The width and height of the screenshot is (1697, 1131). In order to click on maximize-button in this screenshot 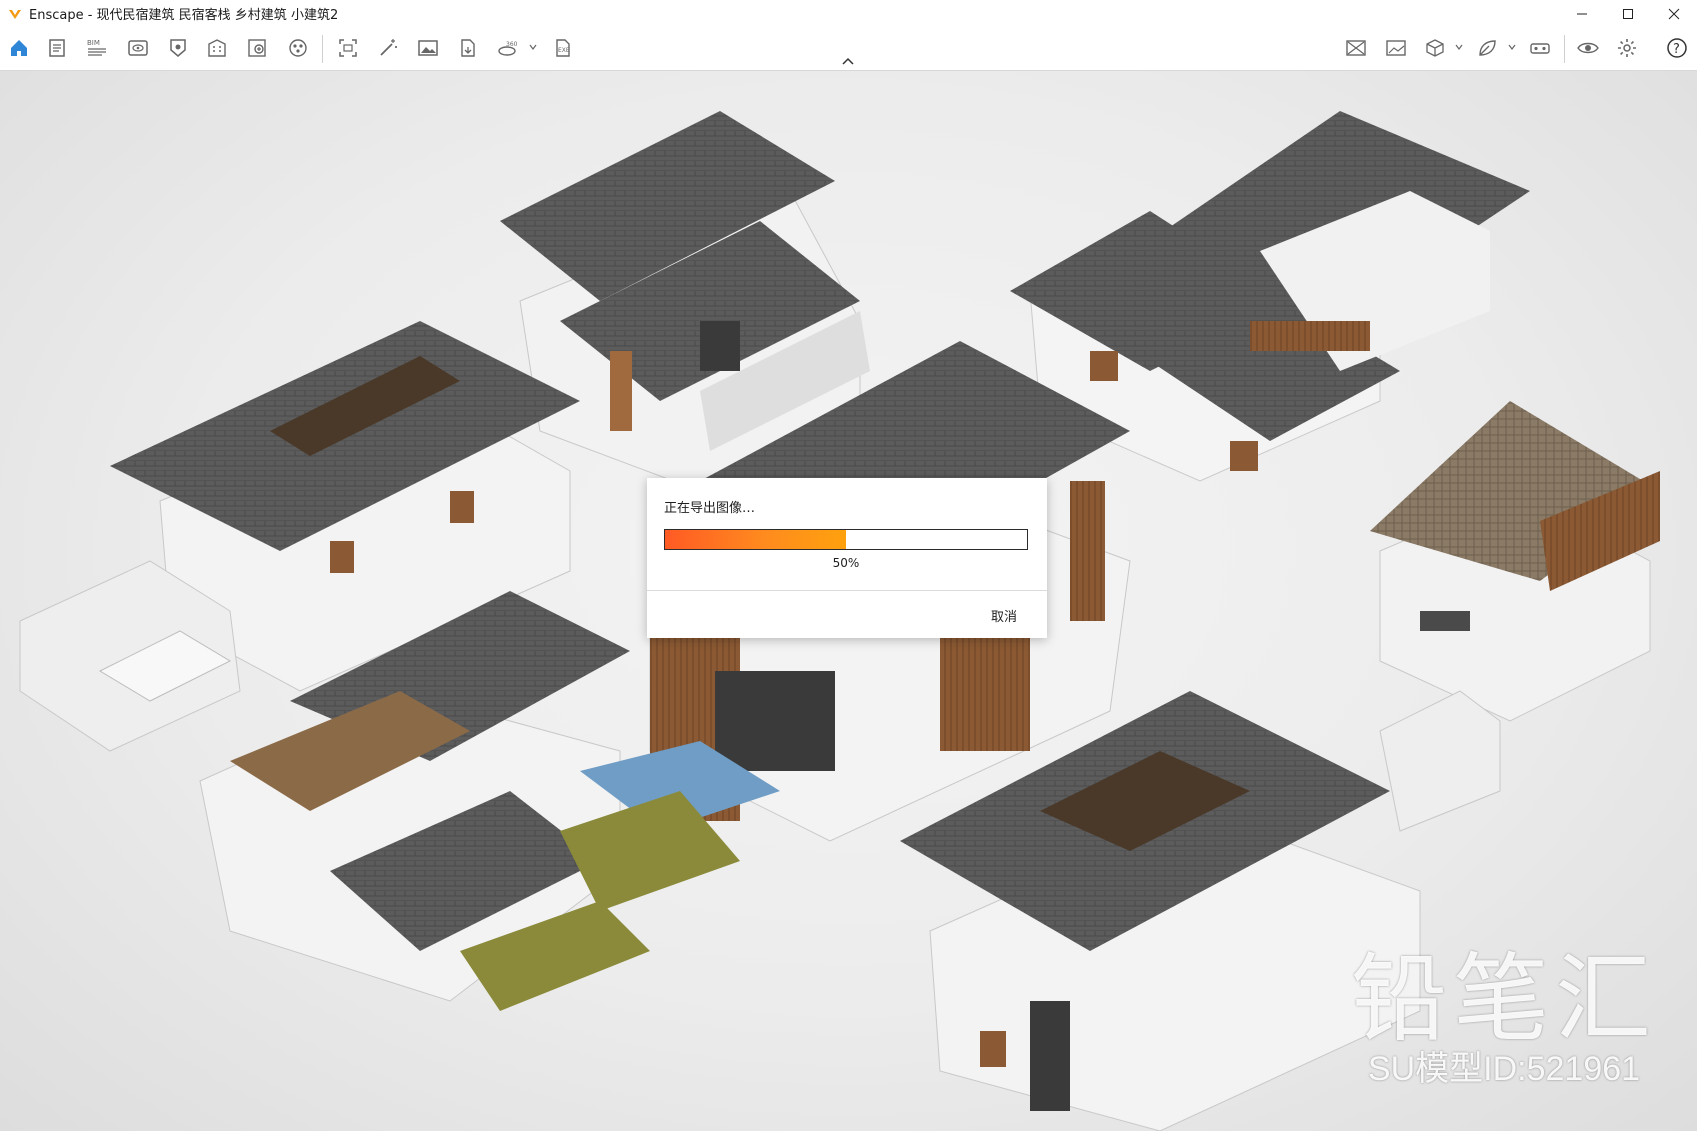, I will do `click(1628, 13)`.